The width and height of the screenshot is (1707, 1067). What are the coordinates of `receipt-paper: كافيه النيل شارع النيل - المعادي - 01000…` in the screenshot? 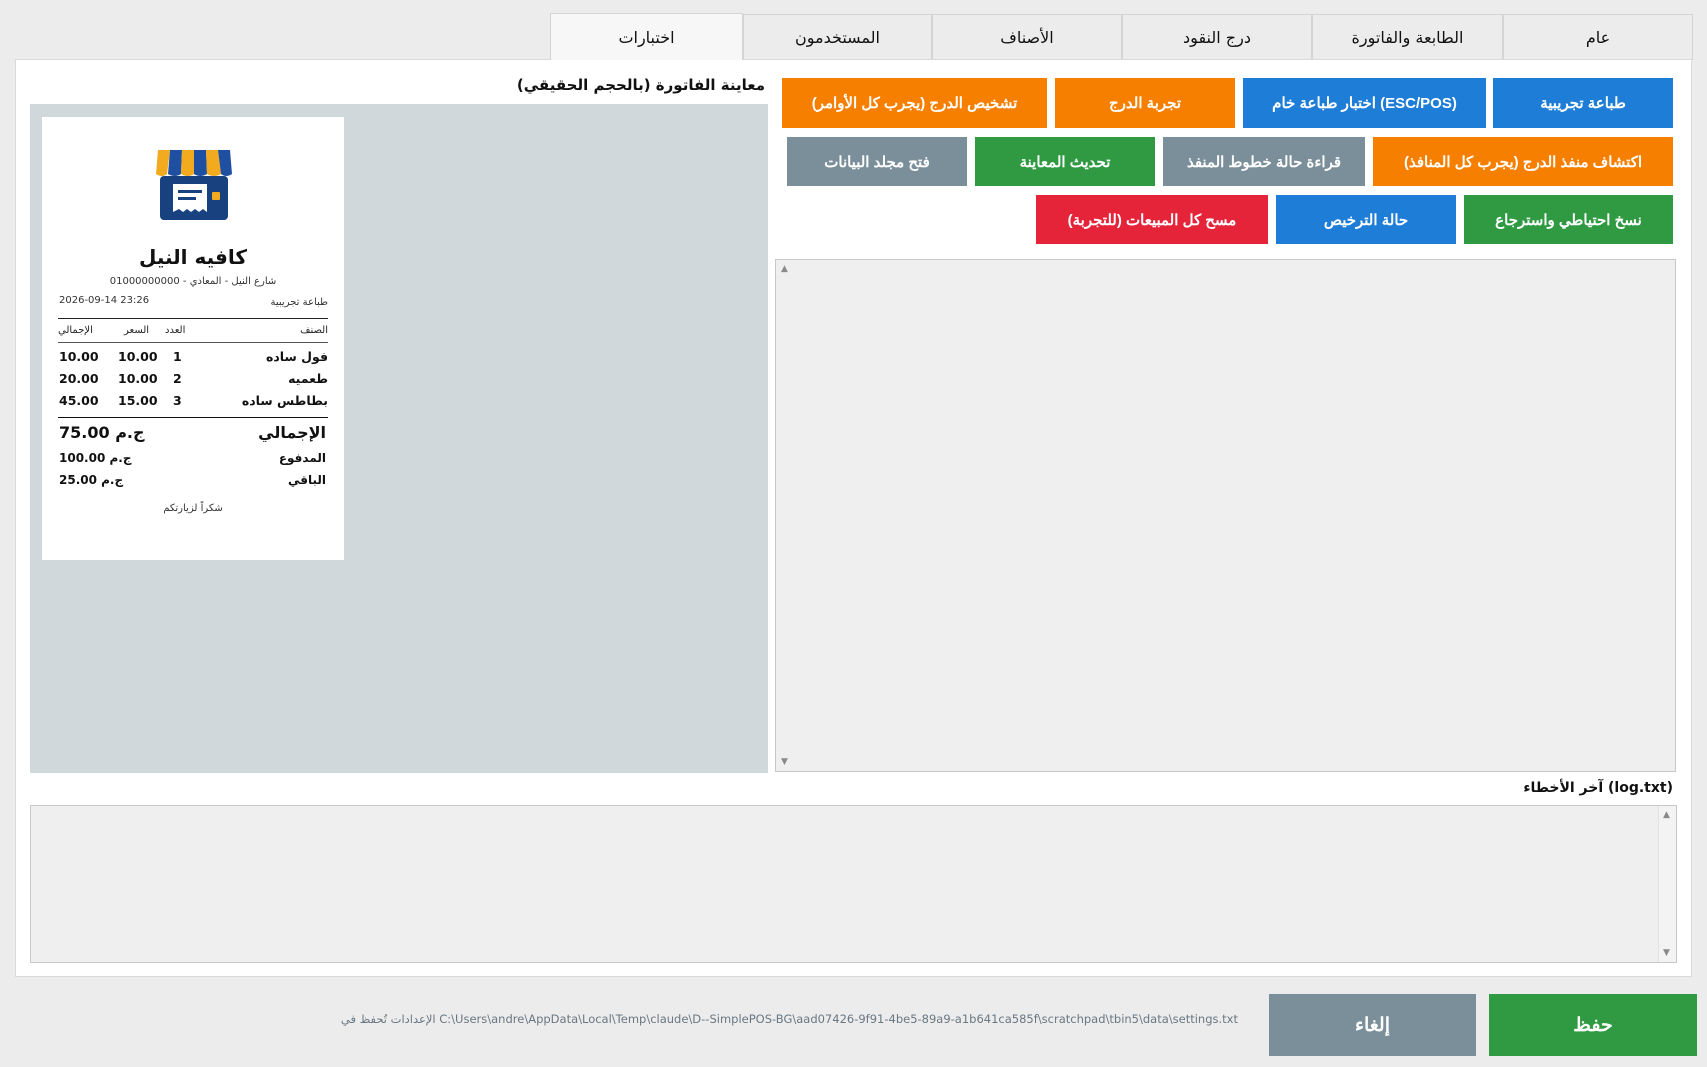 It's located at (193, 338).